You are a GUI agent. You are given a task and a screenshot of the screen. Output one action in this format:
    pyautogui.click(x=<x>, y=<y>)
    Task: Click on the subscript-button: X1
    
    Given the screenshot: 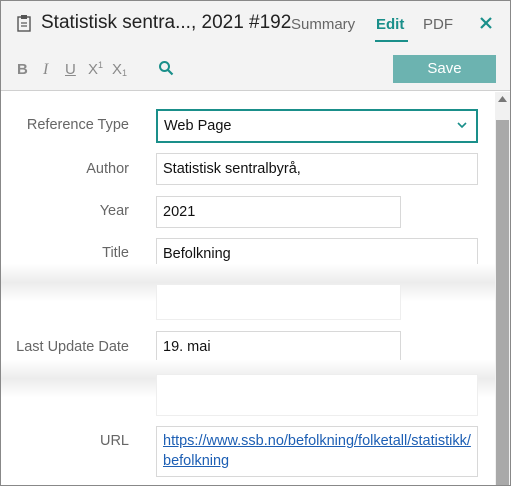 What is the action you would take?
    pyautogui.click(x=119, y=69)
    